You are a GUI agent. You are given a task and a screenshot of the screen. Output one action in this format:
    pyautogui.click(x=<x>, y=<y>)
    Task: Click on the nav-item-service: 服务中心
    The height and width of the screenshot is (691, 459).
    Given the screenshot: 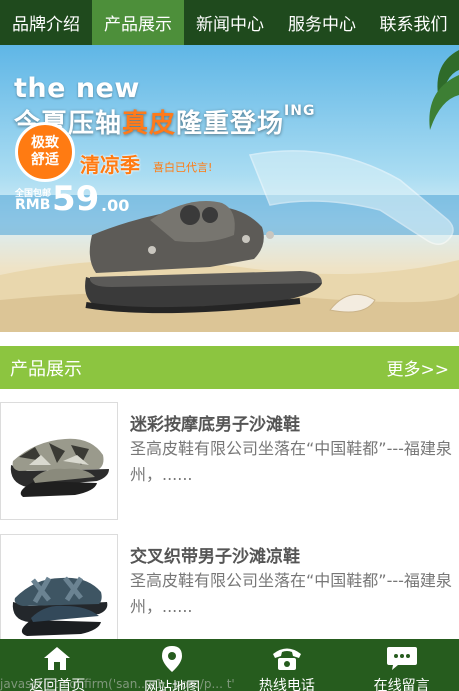 What is the action you would take?
    pyautogui.click(x=322, y=22)
    